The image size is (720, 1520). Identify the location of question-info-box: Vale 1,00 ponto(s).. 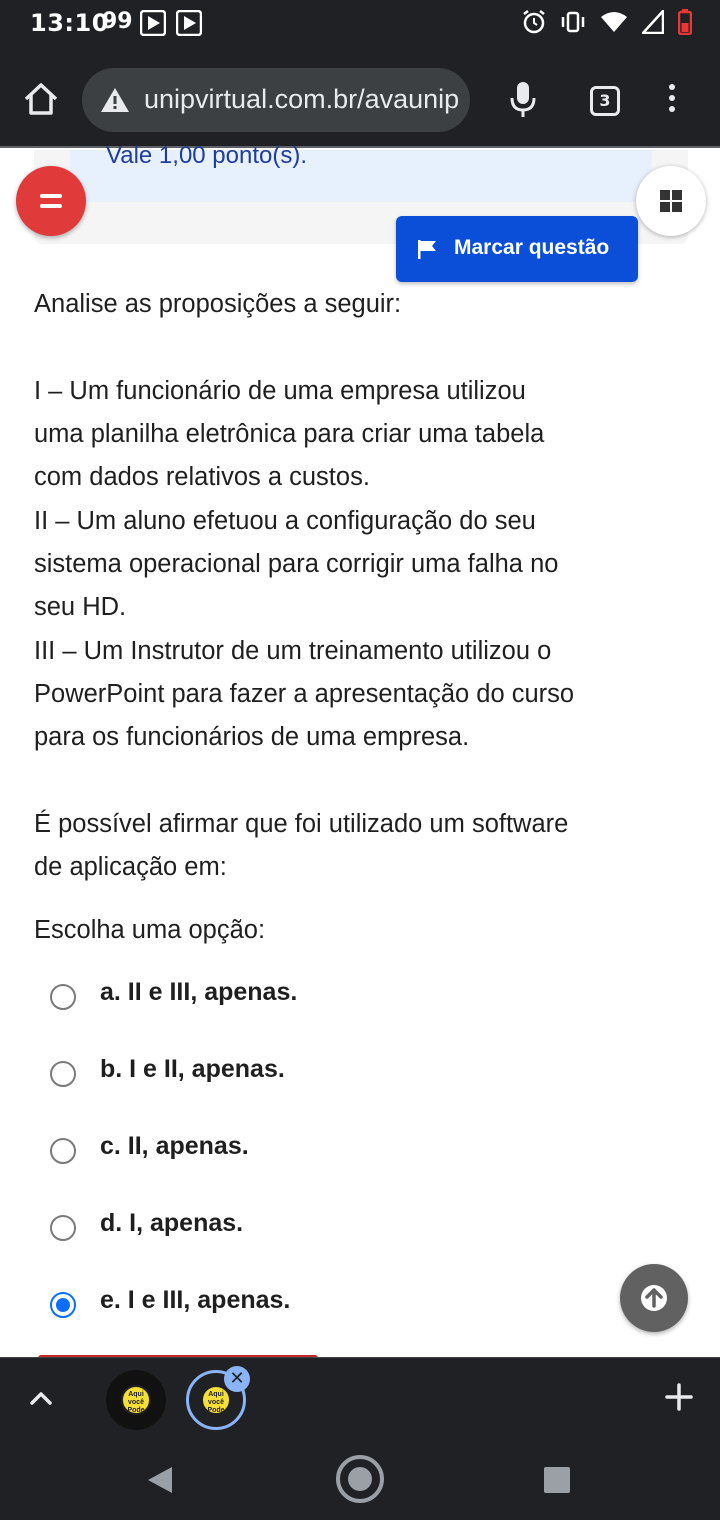
(361, 172).